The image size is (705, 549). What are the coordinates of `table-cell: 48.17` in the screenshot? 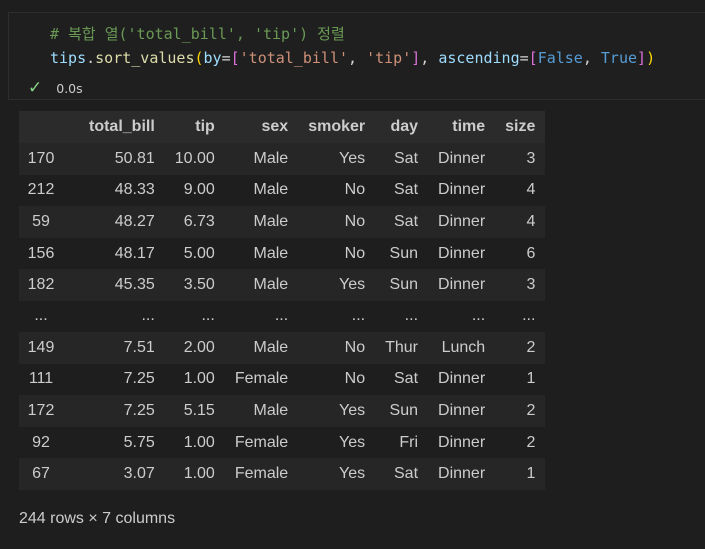 It's located at (134, 253).